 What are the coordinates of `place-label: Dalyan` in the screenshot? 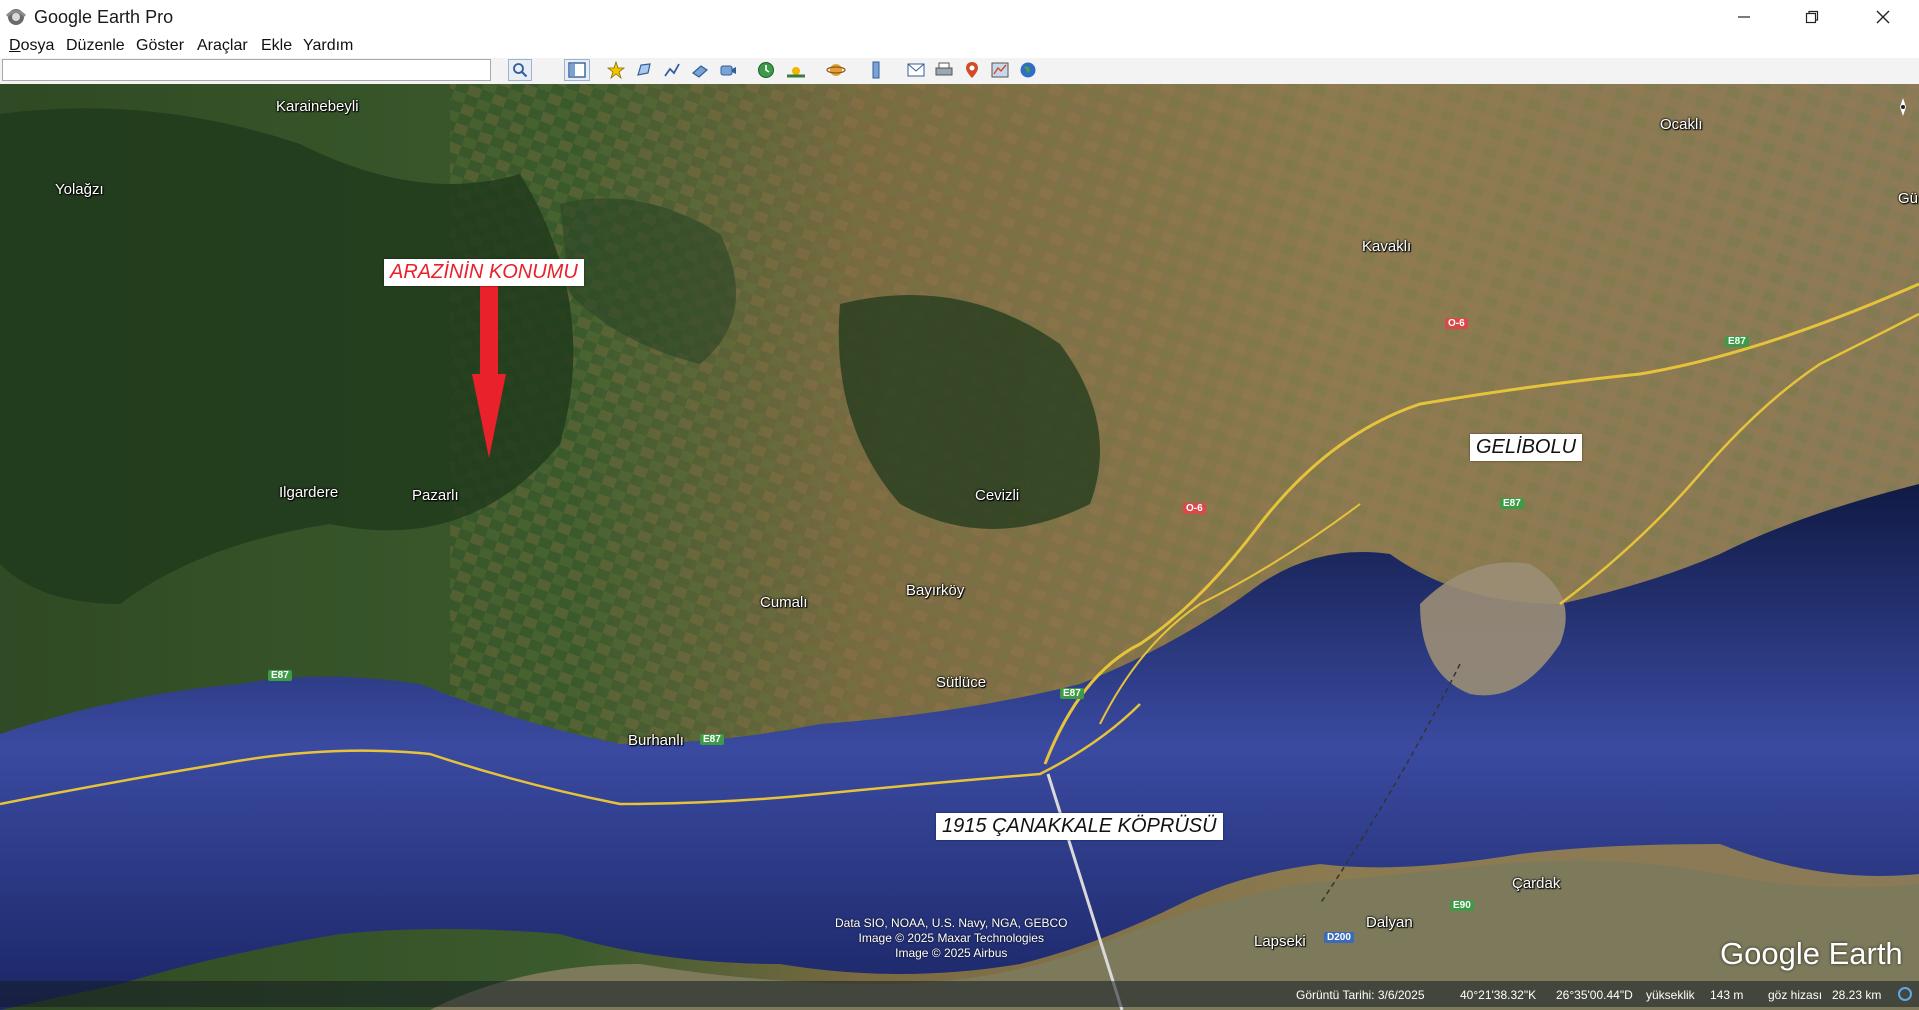 It's located at (1389, 922).